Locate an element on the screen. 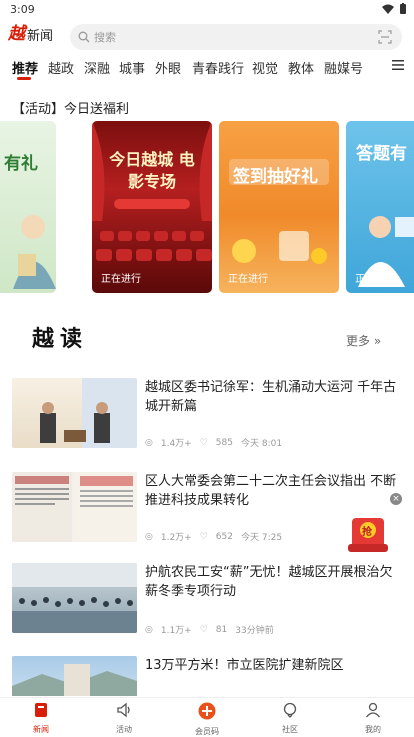 This screenshot has height=737, width=414. view-count: 1.2万+ is located at coordinates (176, 538).